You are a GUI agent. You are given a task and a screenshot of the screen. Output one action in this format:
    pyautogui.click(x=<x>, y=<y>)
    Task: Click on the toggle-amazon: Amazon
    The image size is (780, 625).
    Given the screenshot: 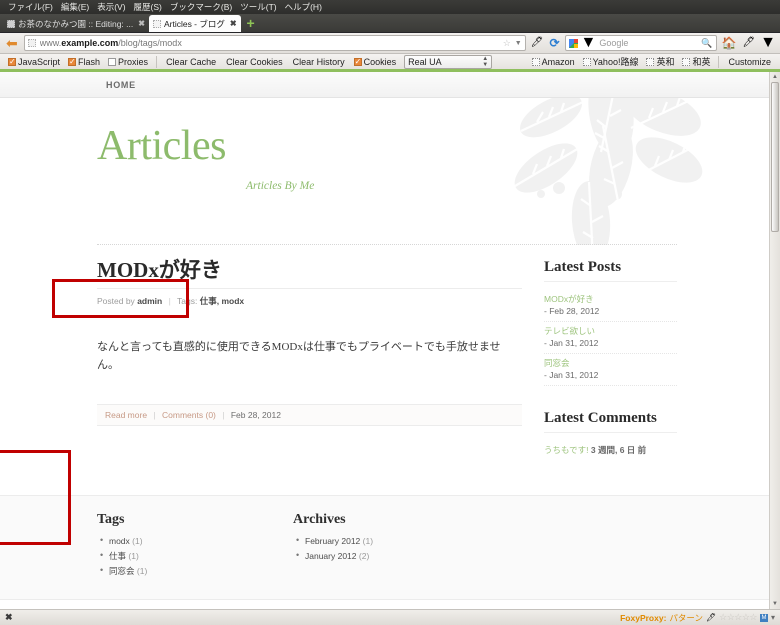 What is the action you would take?
    pyautogui.click(x=553, y=62)
    